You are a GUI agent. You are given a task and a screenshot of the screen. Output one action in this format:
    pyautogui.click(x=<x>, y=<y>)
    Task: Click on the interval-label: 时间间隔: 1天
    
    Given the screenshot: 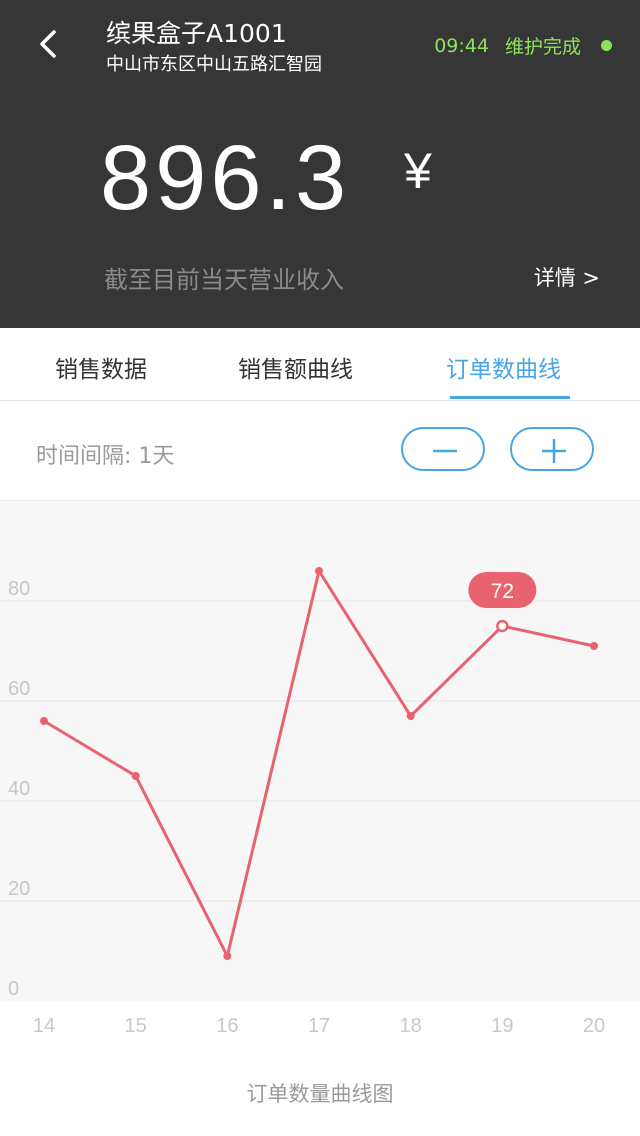 What is the action you would take?
    pyautogui.click(x=105, y=456)
    